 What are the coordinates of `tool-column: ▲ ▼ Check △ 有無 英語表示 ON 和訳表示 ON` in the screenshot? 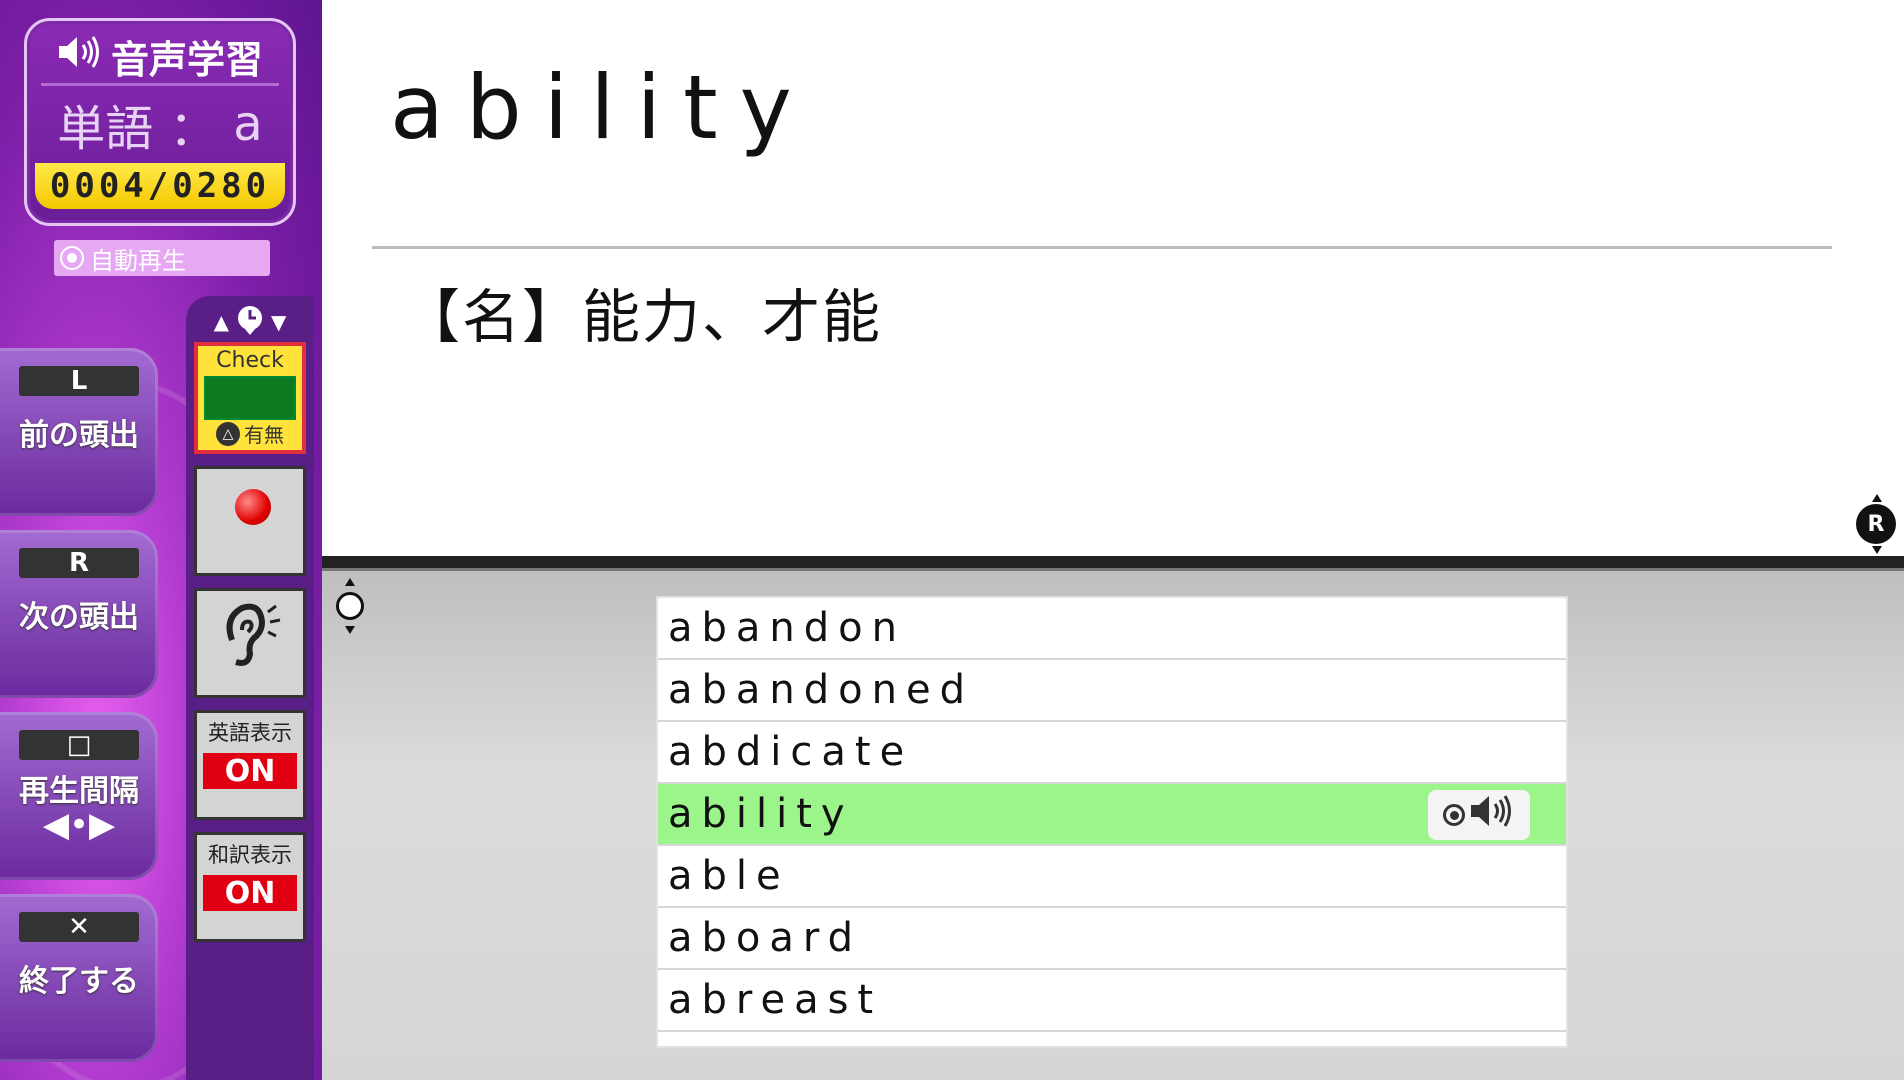 It's located at (250, 688).